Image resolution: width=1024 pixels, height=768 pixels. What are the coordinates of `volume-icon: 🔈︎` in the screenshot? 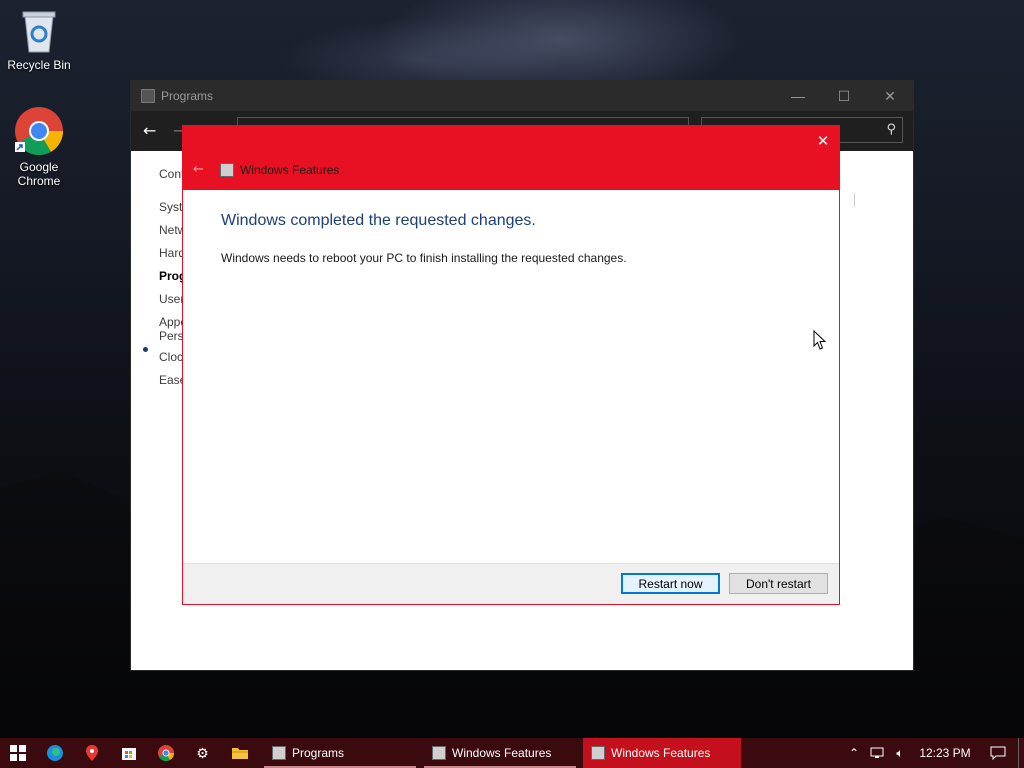 It's located at (900, 753).